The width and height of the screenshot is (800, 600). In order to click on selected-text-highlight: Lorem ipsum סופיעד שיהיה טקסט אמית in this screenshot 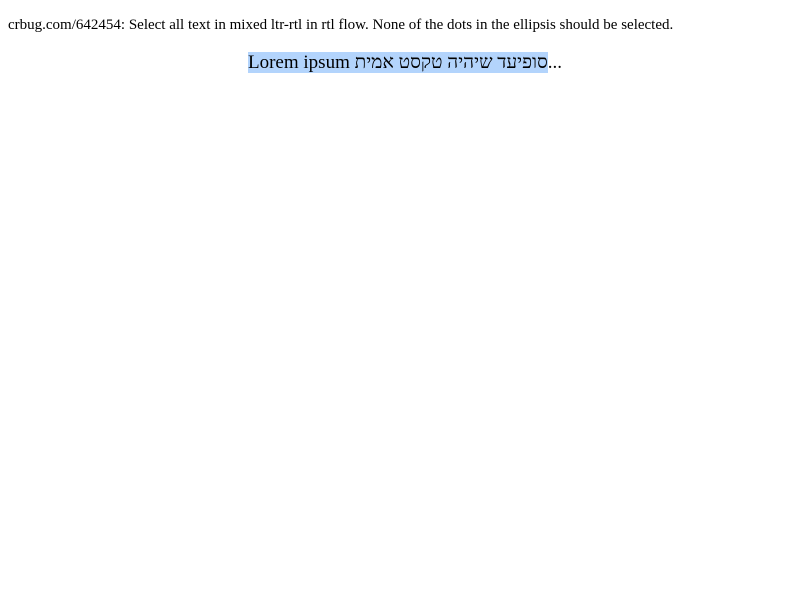, I will do `click(398, 62)`.